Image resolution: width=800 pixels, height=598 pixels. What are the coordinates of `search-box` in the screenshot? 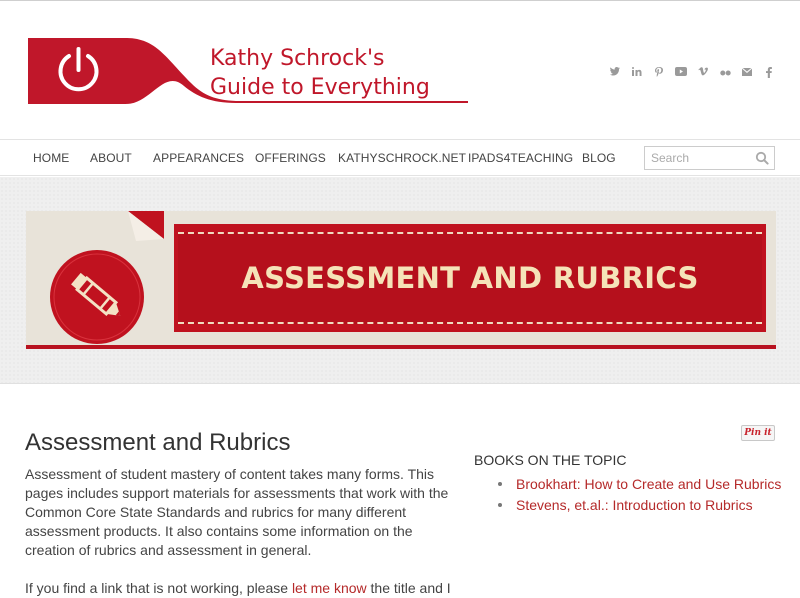 It's located at (709, 158).